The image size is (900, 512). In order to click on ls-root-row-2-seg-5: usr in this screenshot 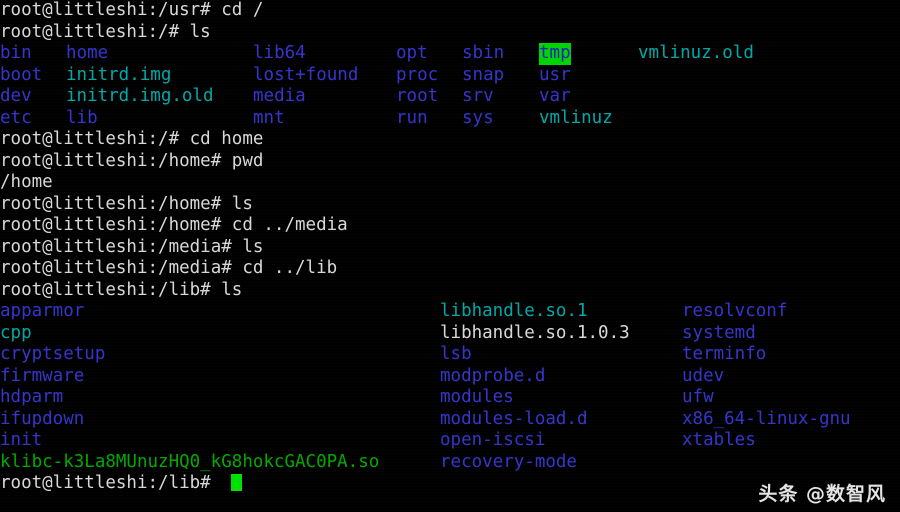, I will do `click(555, 74)`.